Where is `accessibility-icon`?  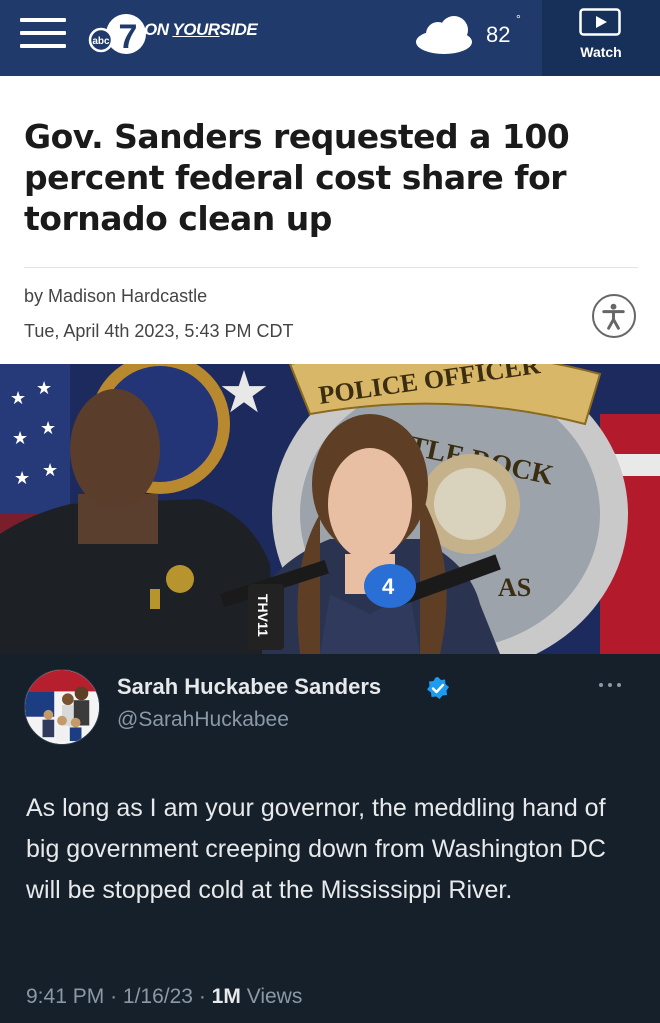
accessibility-icon is located at coordinates (613, 316).